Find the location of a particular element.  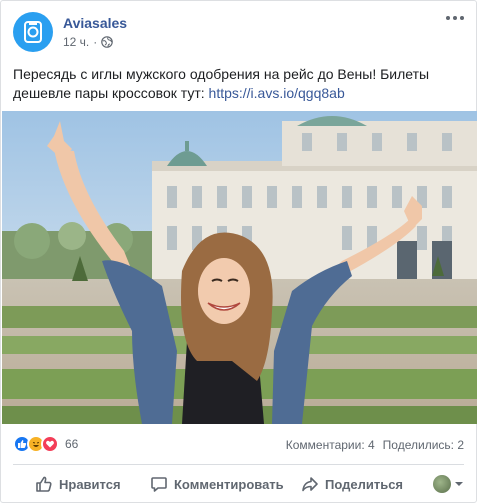

like-button: Нравится is located at coordinates (78, 484).